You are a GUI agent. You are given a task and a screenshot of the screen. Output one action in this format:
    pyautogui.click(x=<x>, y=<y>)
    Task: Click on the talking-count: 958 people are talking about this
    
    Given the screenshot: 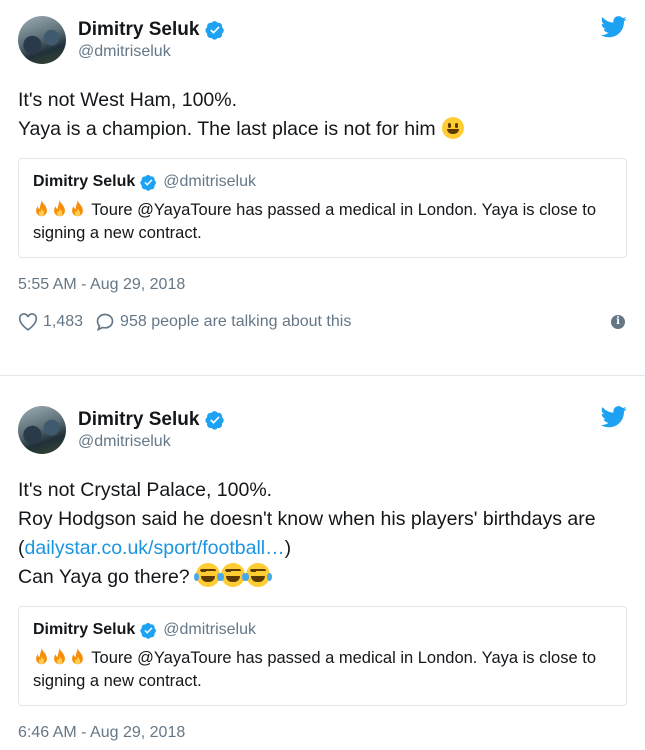 What is the action you would take?
    pyautogui.click(x=235, y=322)
    